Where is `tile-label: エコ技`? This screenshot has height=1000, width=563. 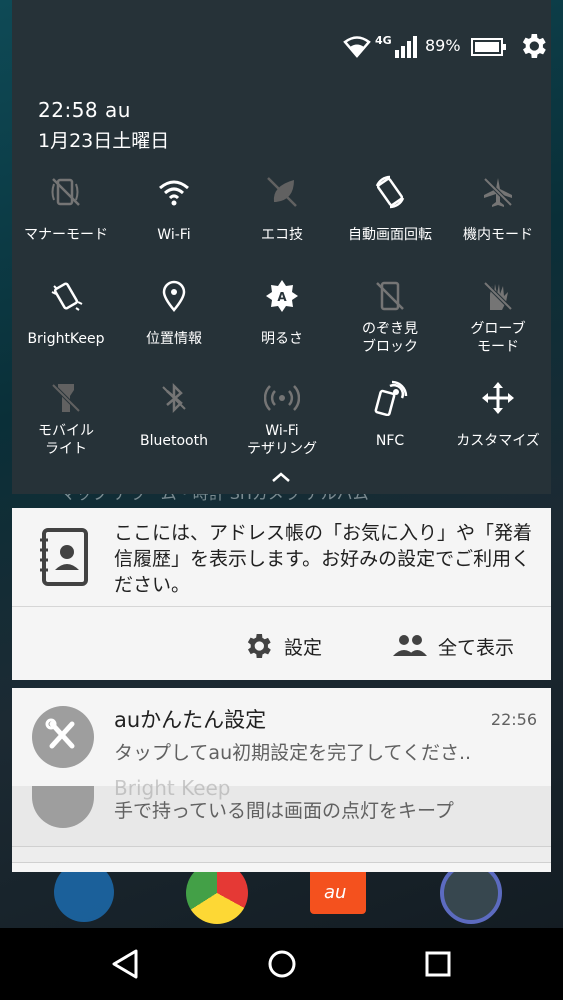
tile-label: エコ技 is located at coordinates (282, 235).